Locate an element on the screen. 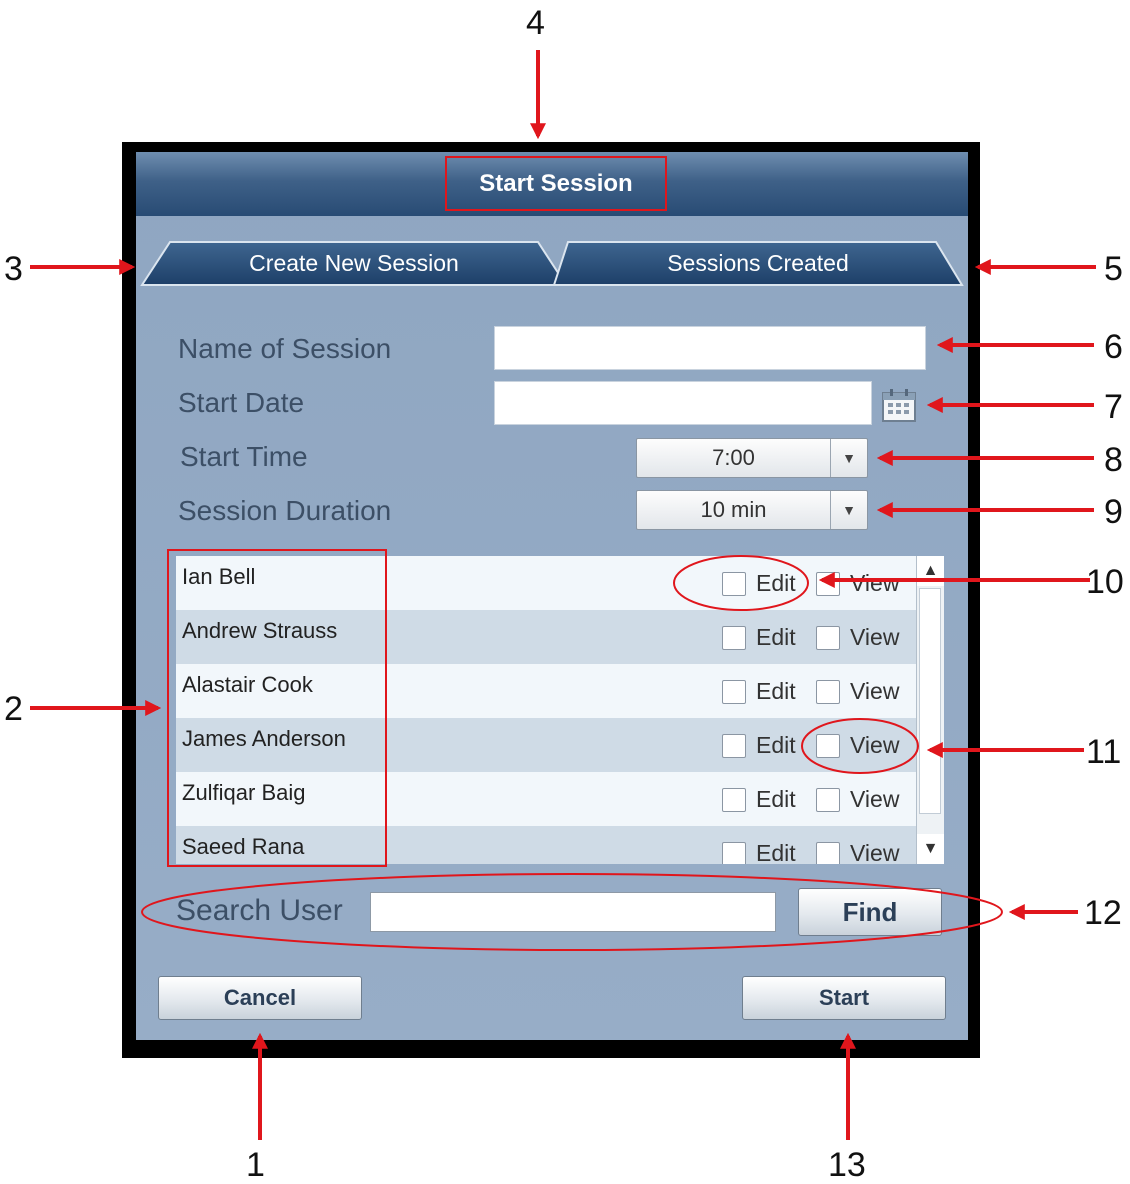 This screenshot has height=1184, width=1130. start-button: Start is located at coordinates (844, 998).